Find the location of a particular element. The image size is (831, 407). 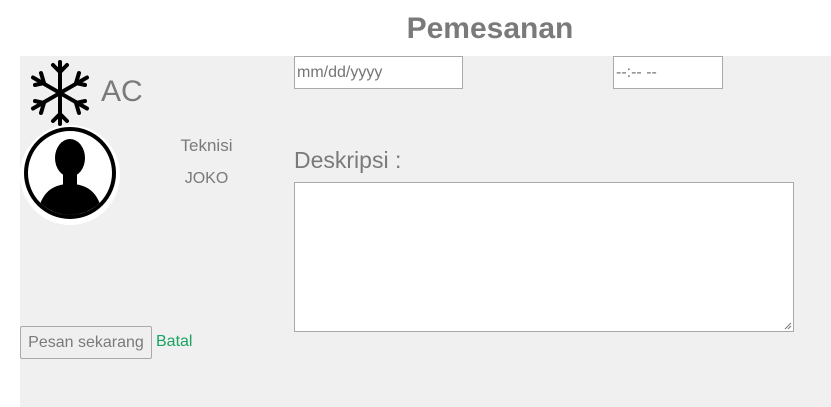

page-title: Pemesanan is located at coordinates (490, 28).